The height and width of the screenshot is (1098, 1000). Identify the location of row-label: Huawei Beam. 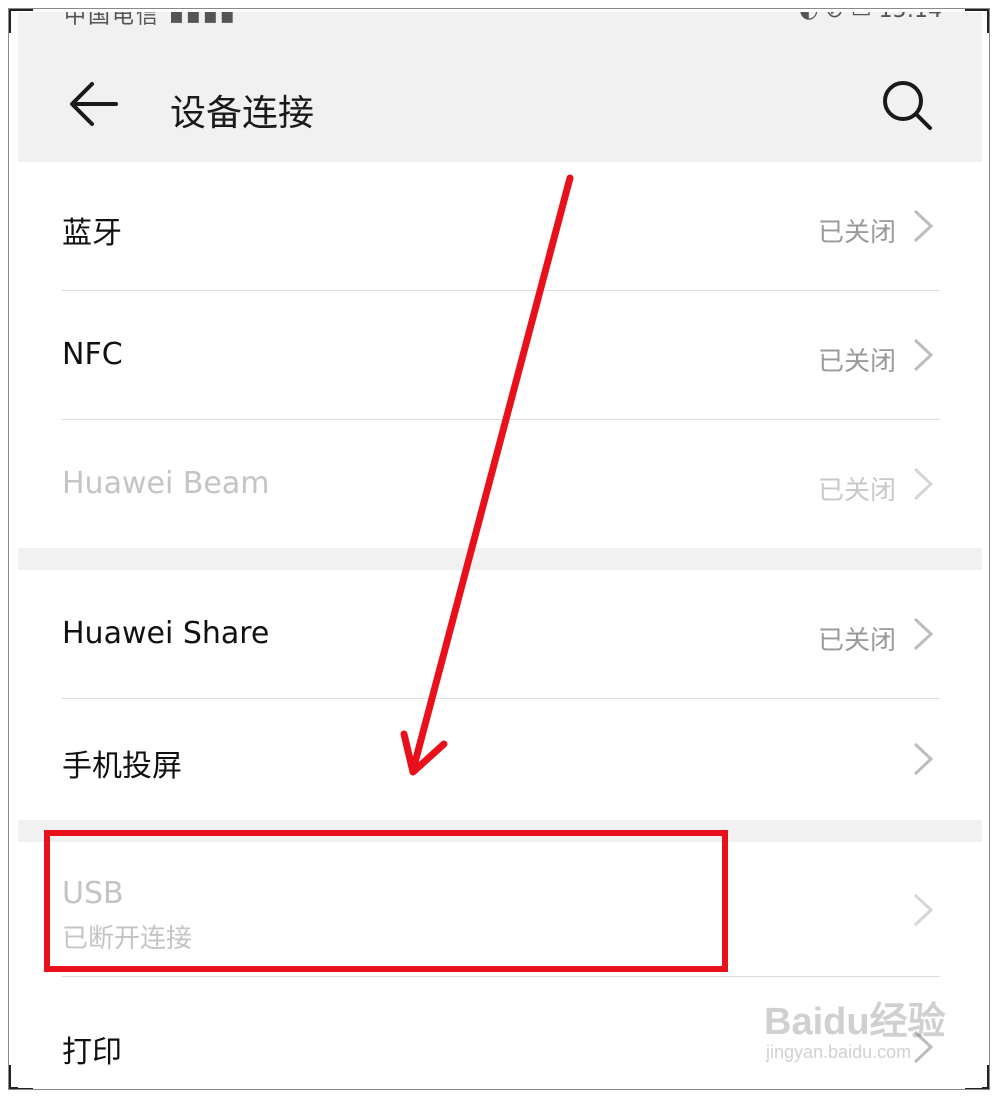
(166, 483).